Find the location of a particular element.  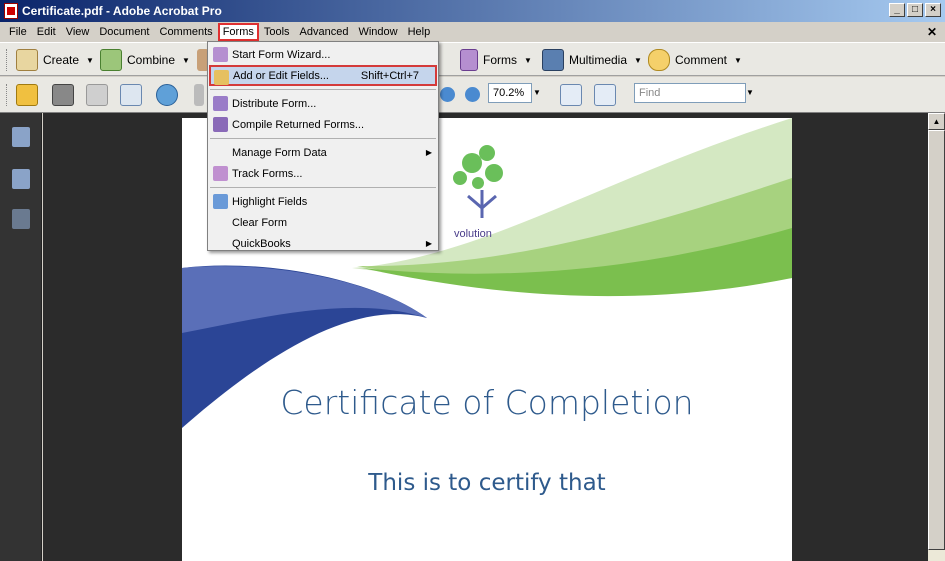

menu-item-add-edit-fields: Add or Edit Fields... Shift+Ctrl+7 is located at coordinates (323, 75).